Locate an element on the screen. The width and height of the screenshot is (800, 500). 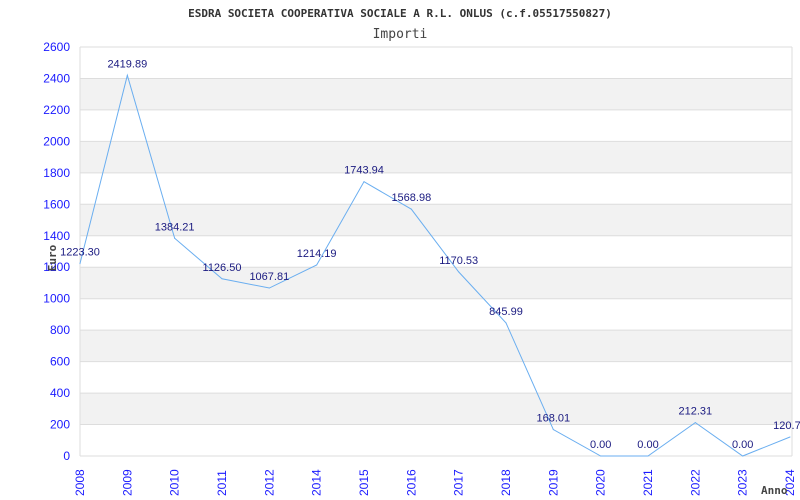
data-label: 1743.94 is located at coordinates (364, 171).